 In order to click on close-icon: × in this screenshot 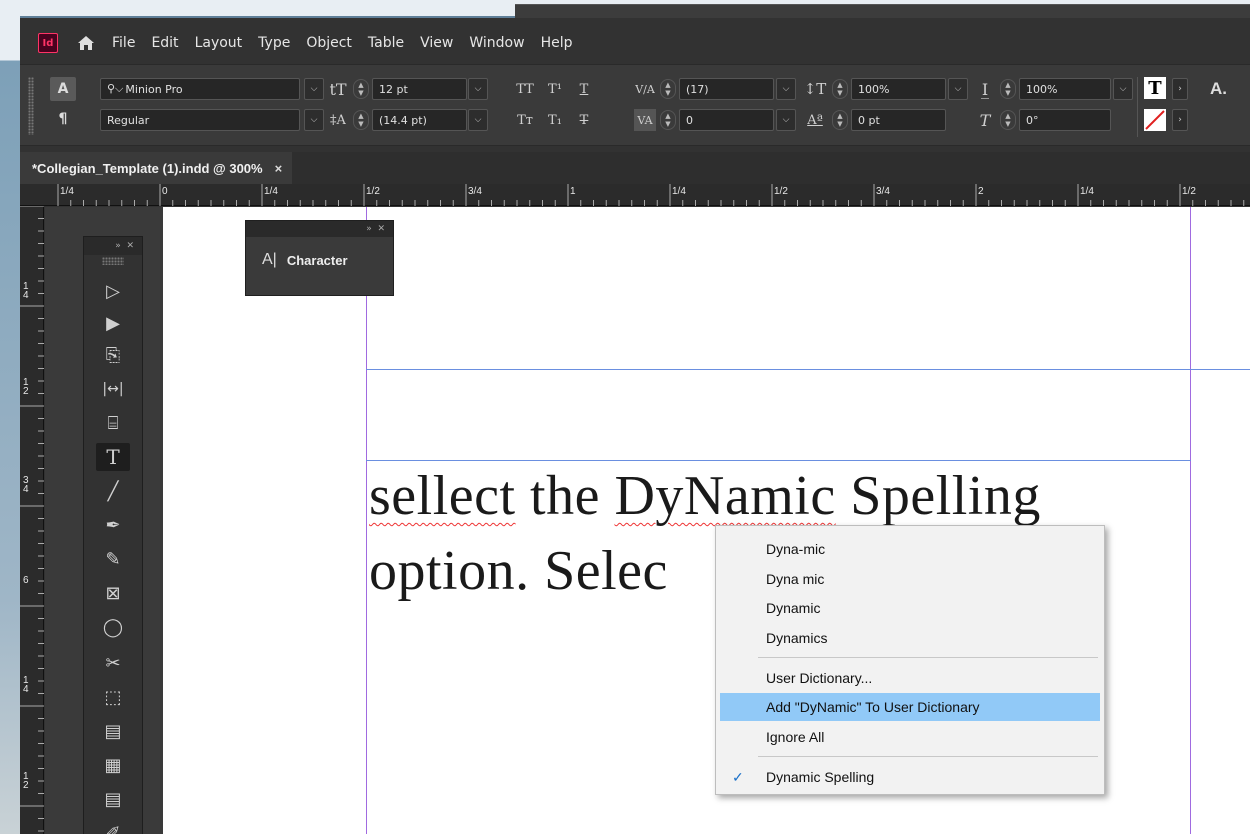, I will do `click(279, 168)`.